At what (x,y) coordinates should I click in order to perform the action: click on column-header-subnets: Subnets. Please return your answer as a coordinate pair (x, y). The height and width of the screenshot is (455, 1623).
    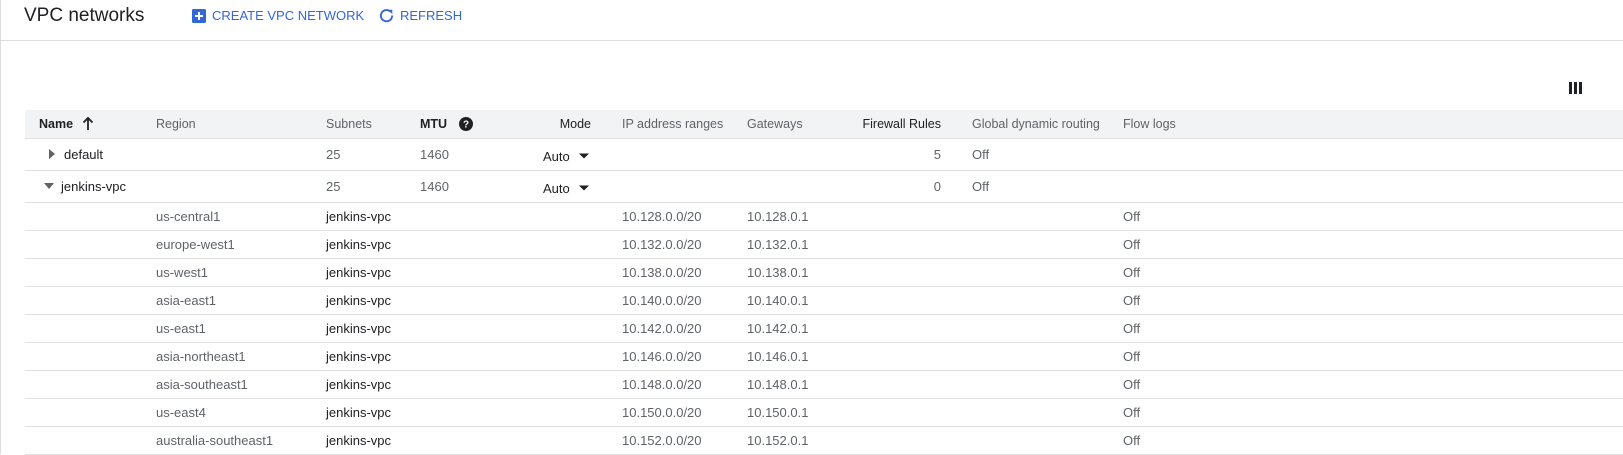
    Looking at the image, I should click on (349, 124).